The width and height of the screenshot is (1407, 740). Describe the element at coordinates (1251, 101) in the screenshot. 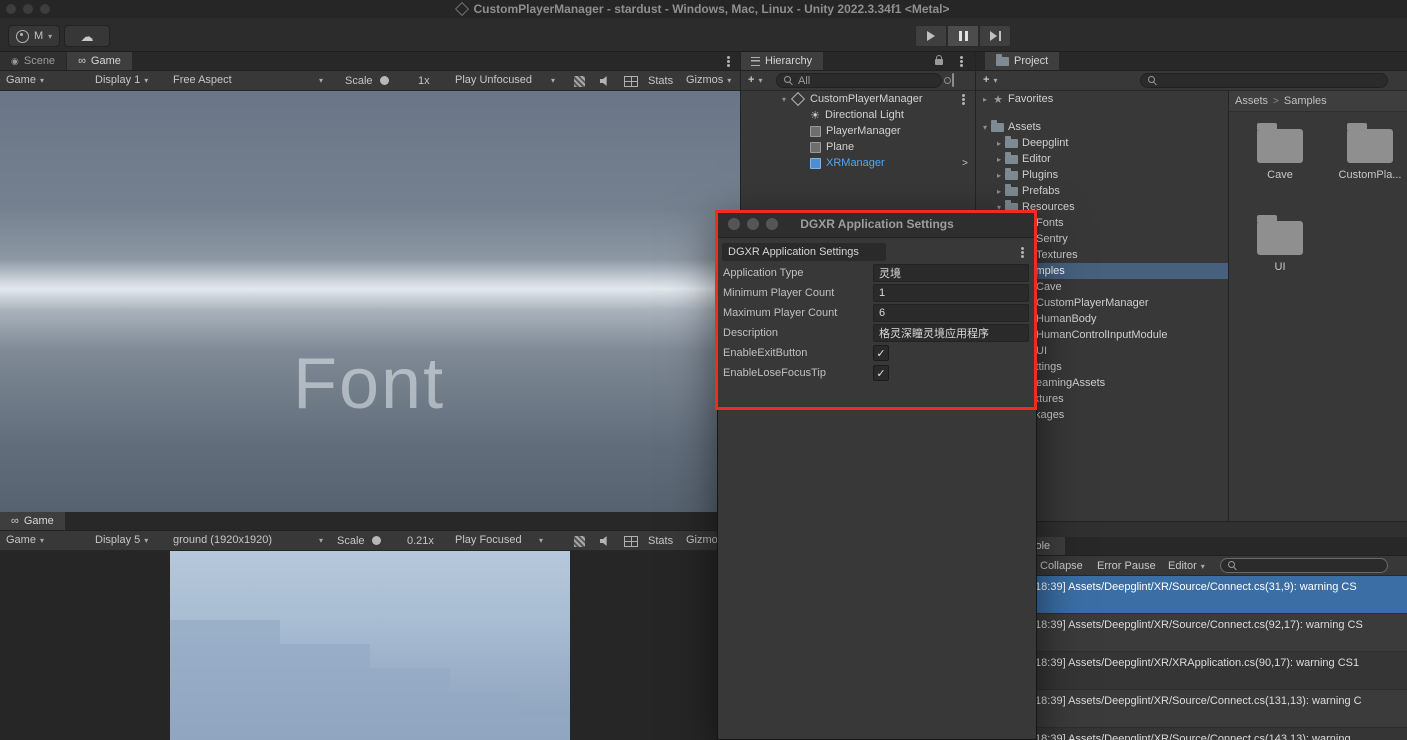

I see `breadcrumb-root: Assets` at that location.